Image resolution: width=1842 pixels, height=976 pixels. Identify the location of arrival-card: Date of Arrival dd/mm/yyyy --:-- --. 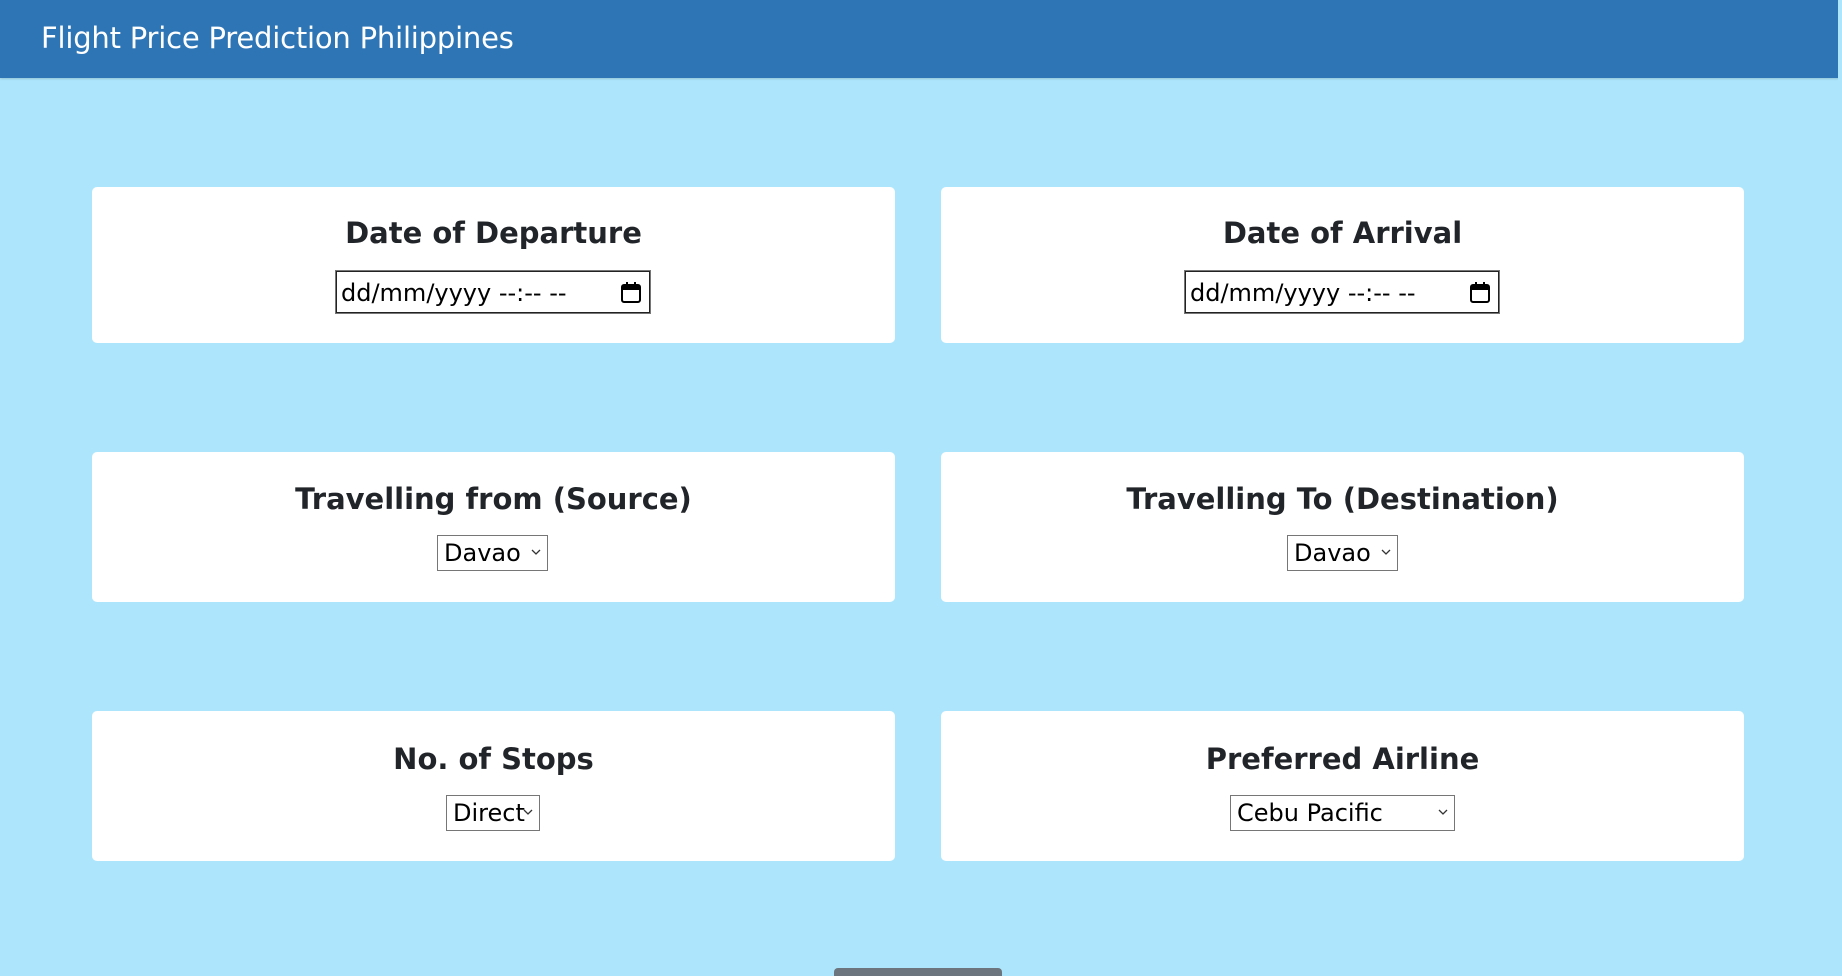
(1342, 265).